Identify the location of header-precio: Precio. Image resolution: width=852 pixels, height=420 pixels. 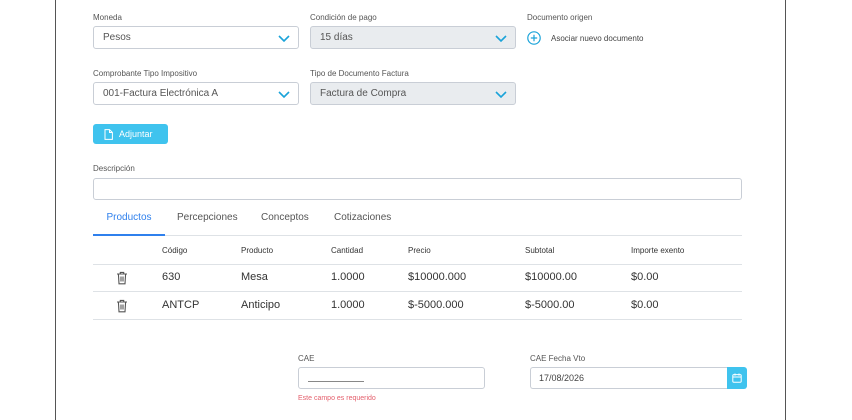
(419, 250).